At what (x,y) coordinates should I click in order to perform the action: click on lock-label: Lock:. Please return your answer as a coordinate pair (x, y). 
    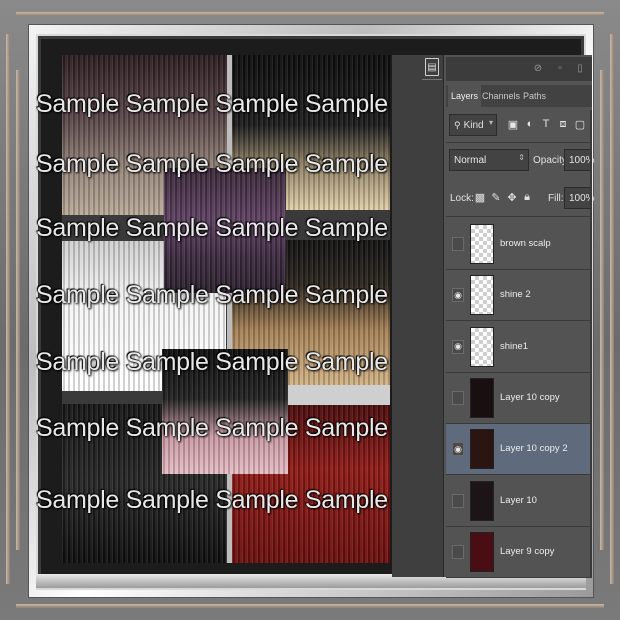
    Looking at the image, I should click on (462, 198).